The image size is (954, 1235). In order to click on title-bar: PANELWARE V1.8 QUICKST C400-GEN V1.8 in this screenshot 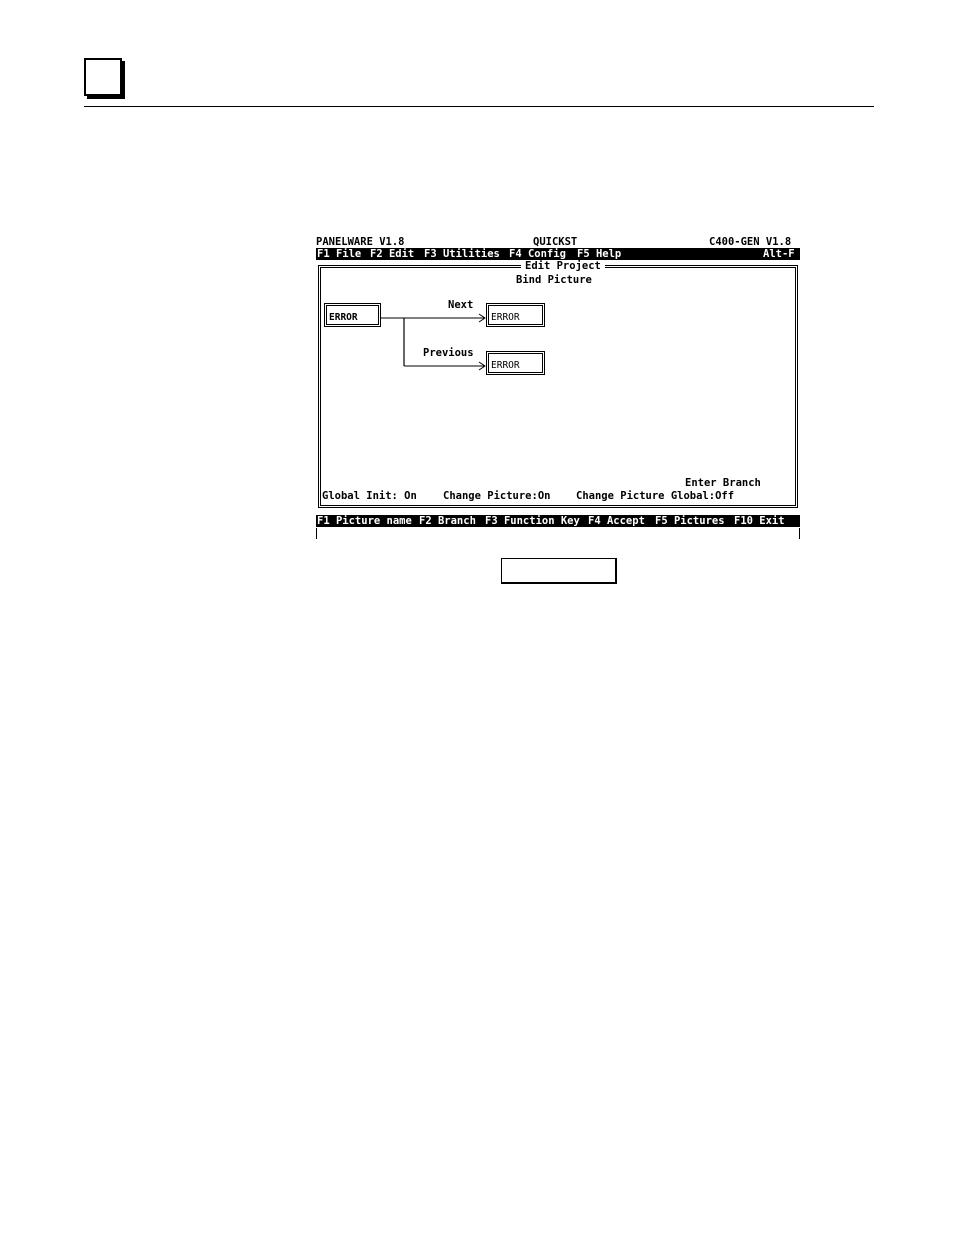, I will do `click(558, 241)`.